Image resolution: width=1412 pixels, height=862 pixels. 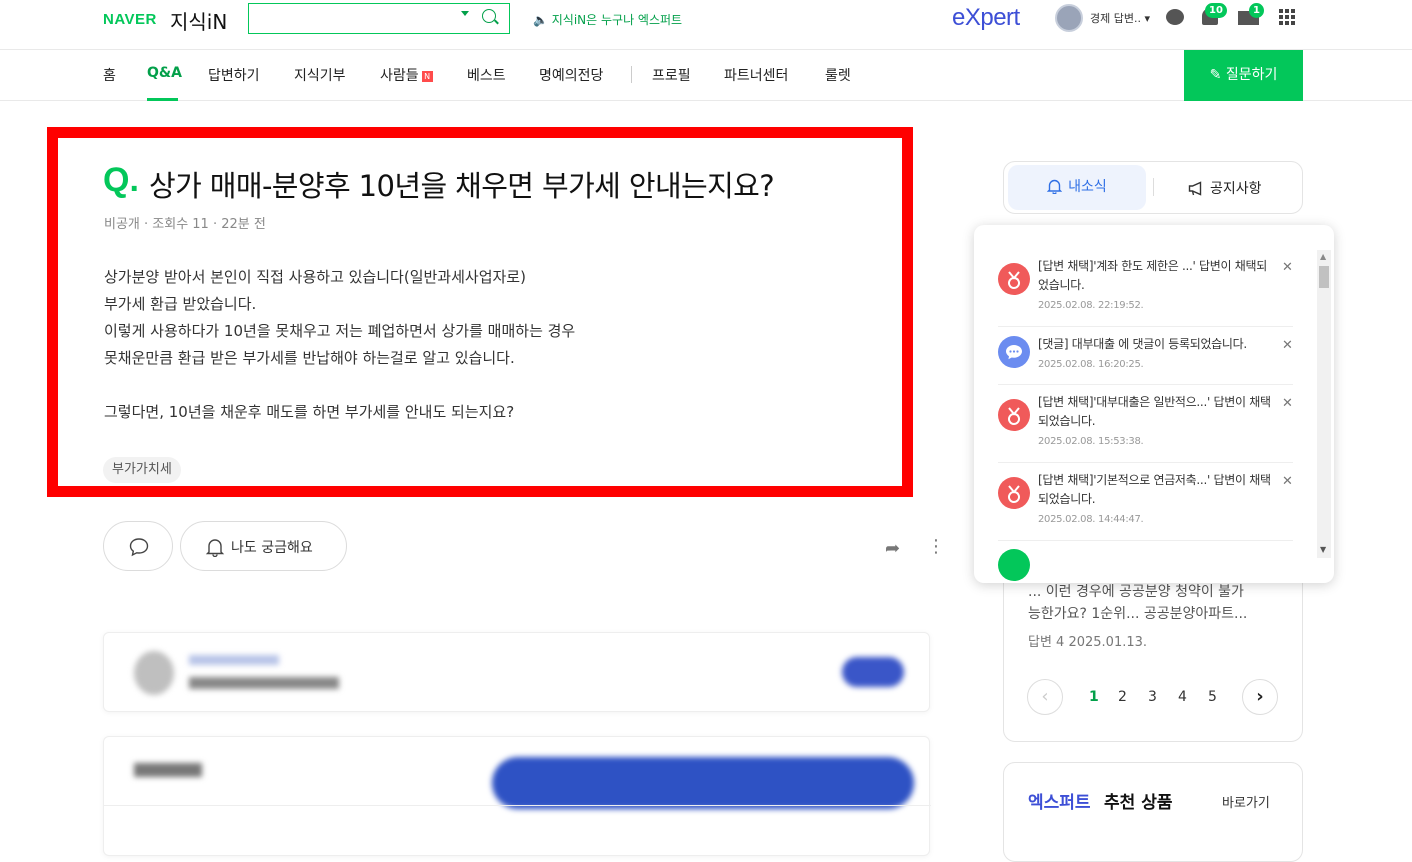 What do you see at coordinates (571, 75) in the screenshot?
I see `nav-hall-of-fame: 명예의전당` at bounding box center [571, 75].